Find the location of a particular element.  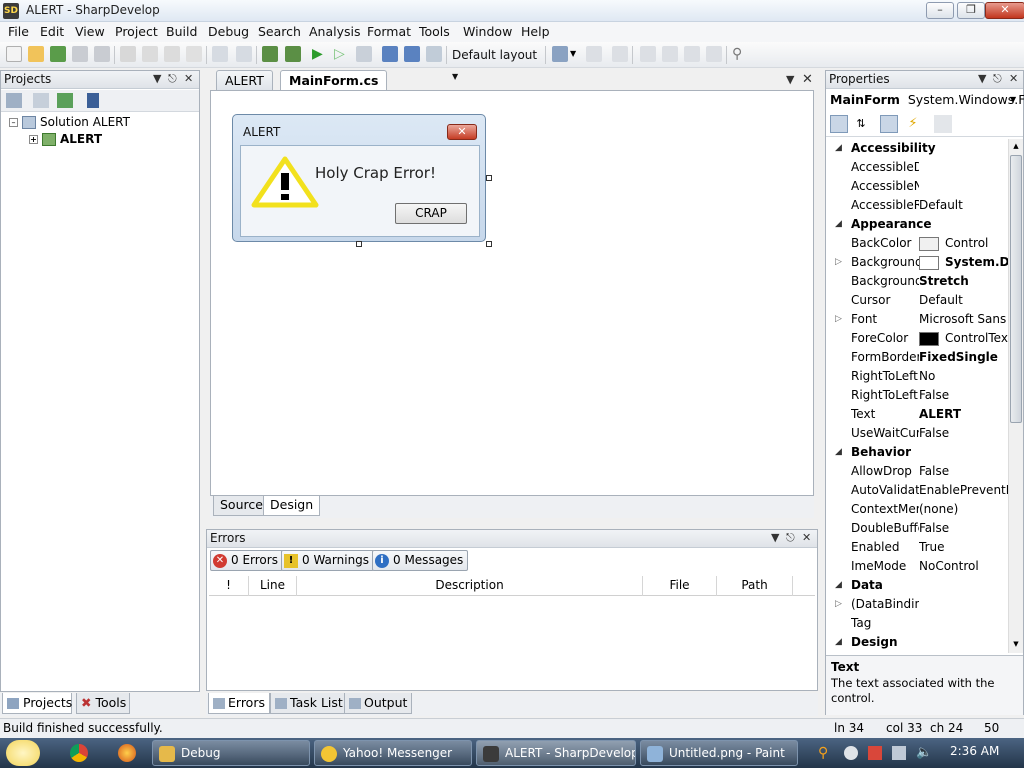

bookmark-icon is located at coordinates (648, 54).